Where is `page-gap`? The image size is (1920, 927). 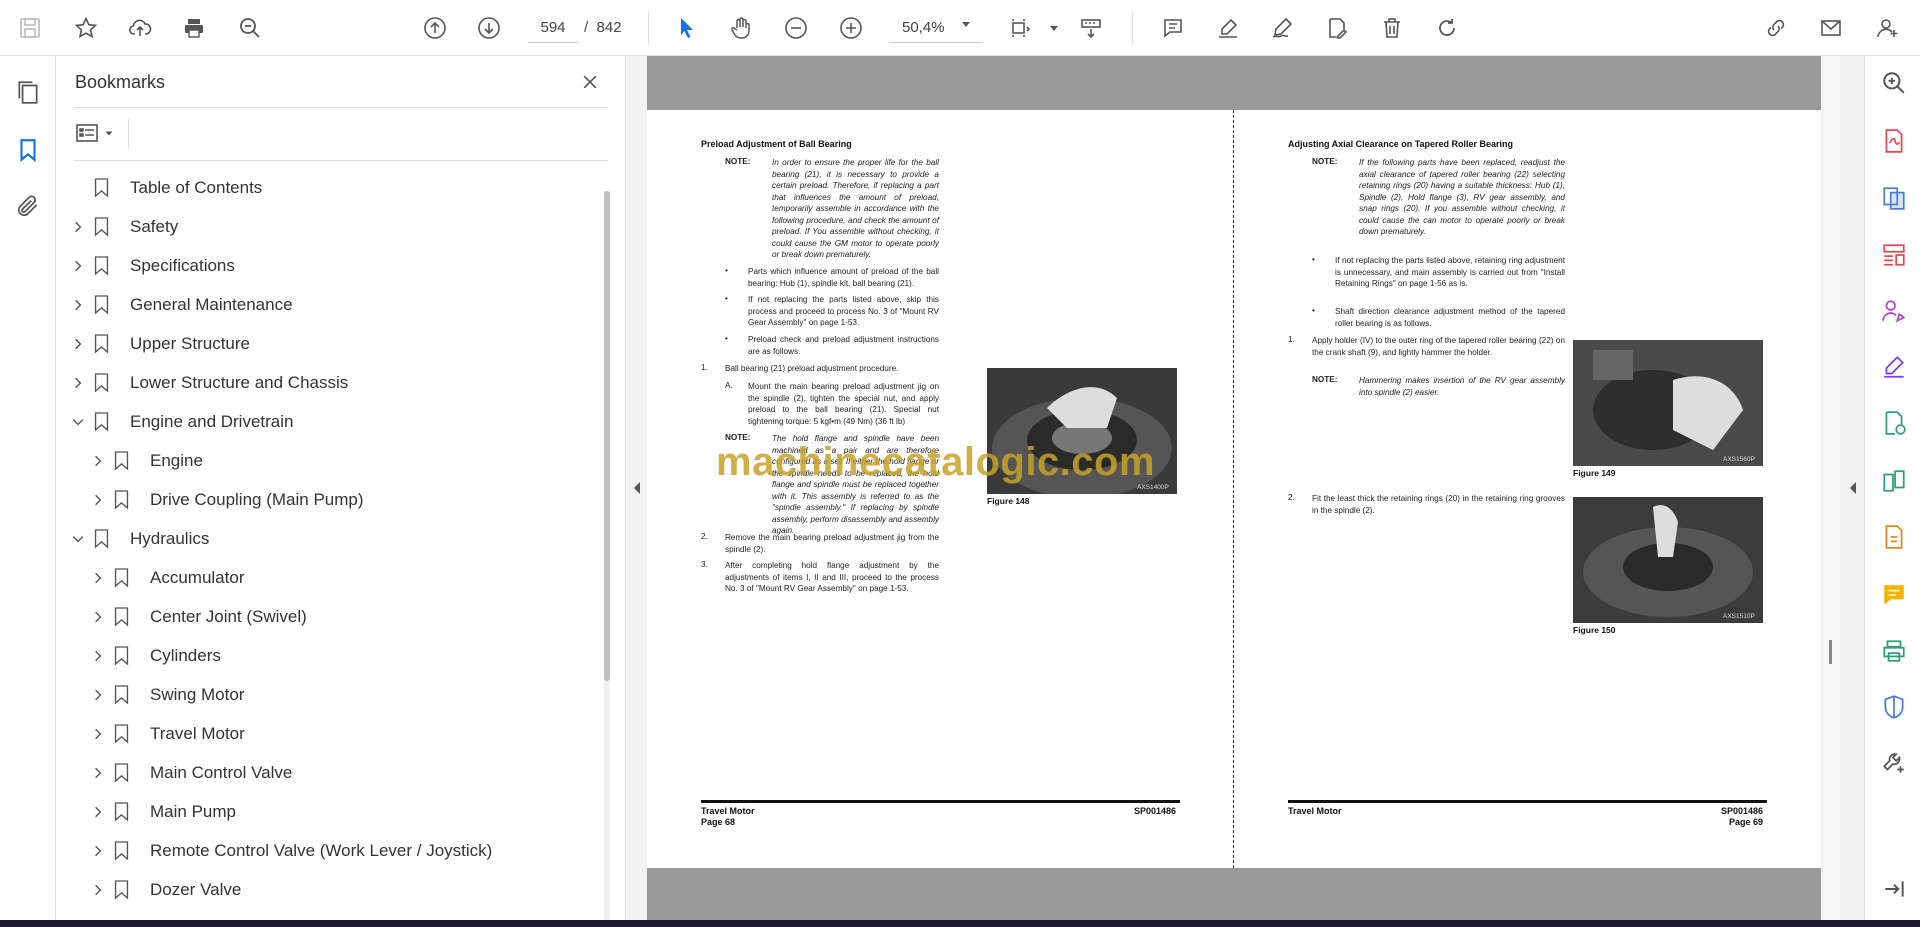 page-gap is located at coordinates (1234, 83).